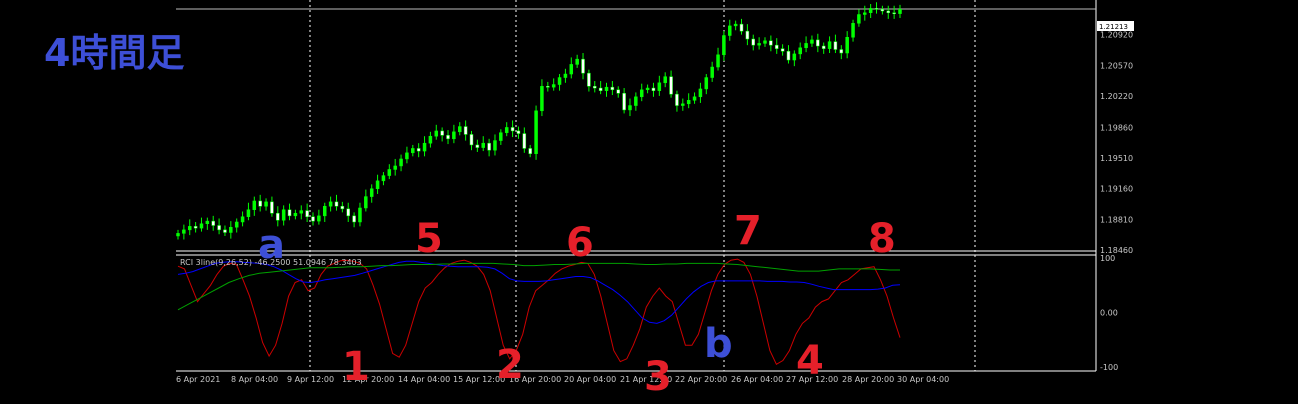  Describe the element at coordinates (254, 379) in the screenshot. I see `time-tick-label: 8 Apr 04:00` at that location.